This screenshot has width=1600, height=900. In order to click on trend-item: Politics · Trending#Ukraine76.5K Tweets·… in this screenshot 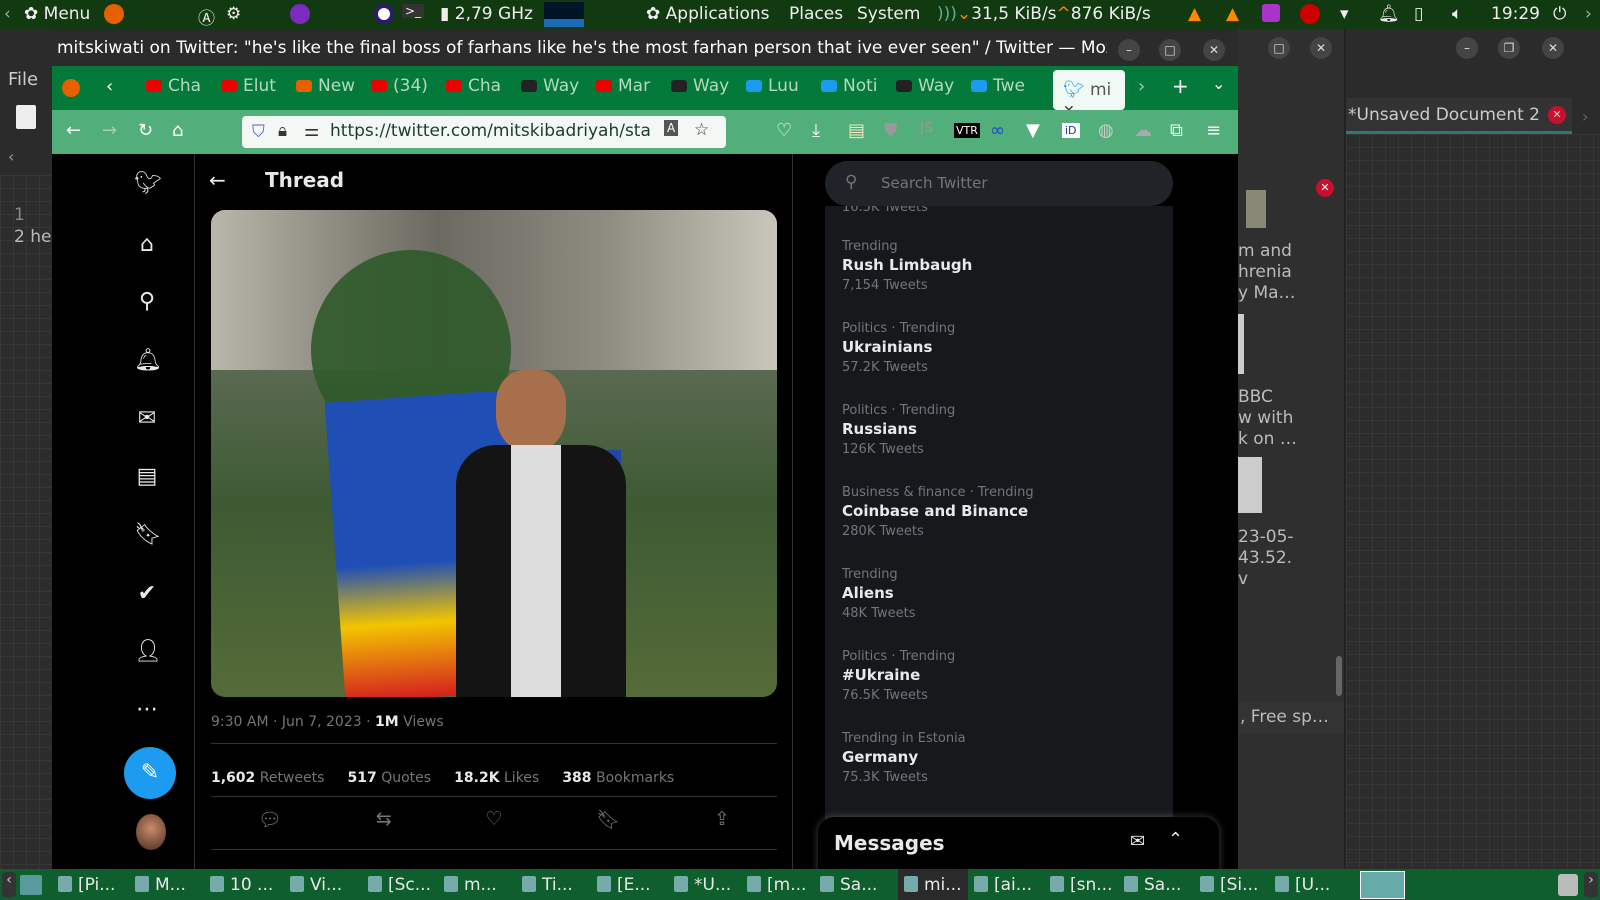, I will do `click(1002, 676)`.